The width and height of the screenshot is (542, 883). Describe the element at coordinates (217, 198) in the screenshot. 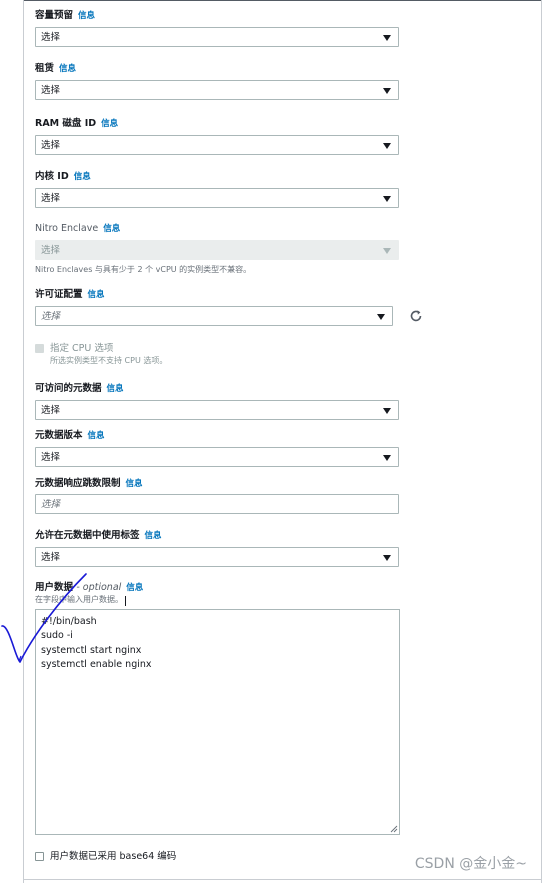

I see `kernel-id-select: 选择` at that location.